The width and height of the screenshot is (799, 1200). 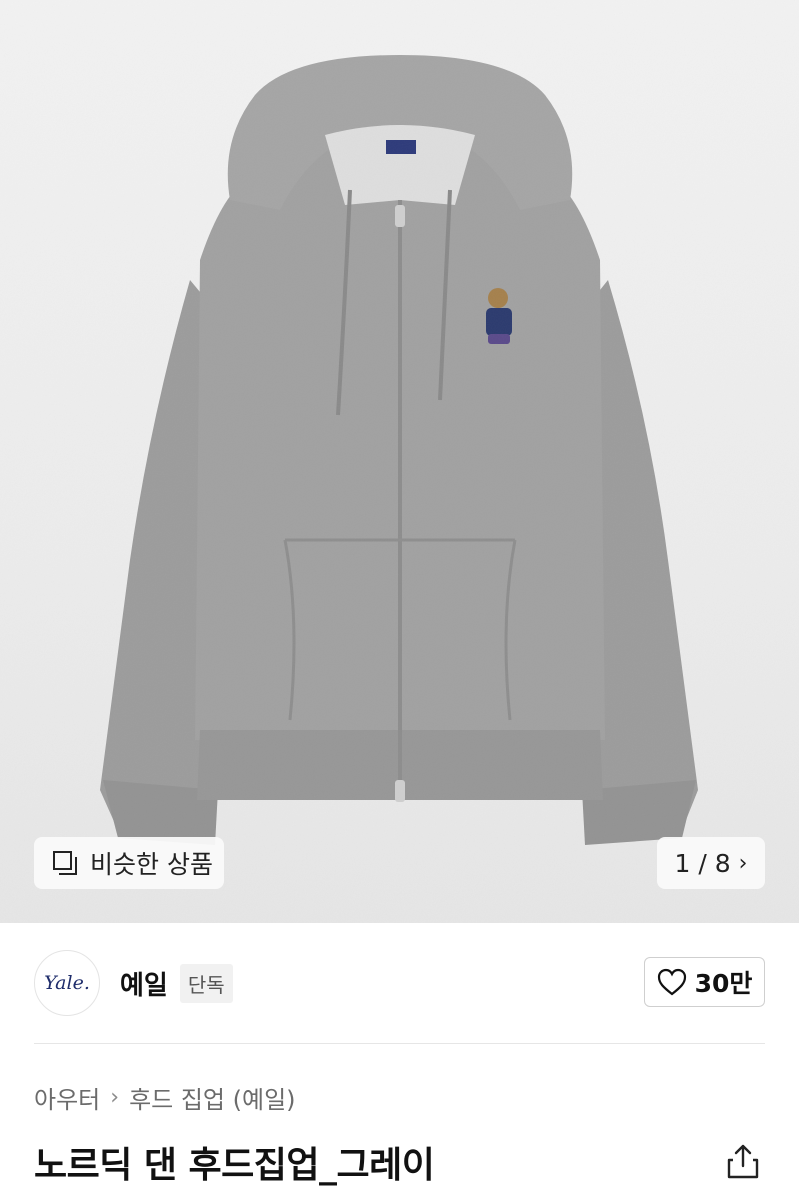 What do you see at coordinates (399, 983) in the screenshot?
I see `brand-row: Yale. 예일 단독 30만` at bounding box center [399, 983].